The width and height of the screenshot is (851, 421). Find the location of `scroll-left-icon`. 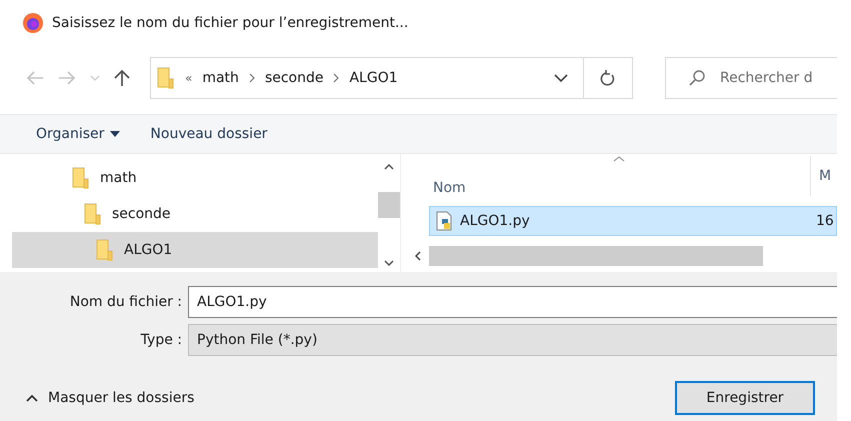

scroll-left-icon is located at coordinates (418, 256).